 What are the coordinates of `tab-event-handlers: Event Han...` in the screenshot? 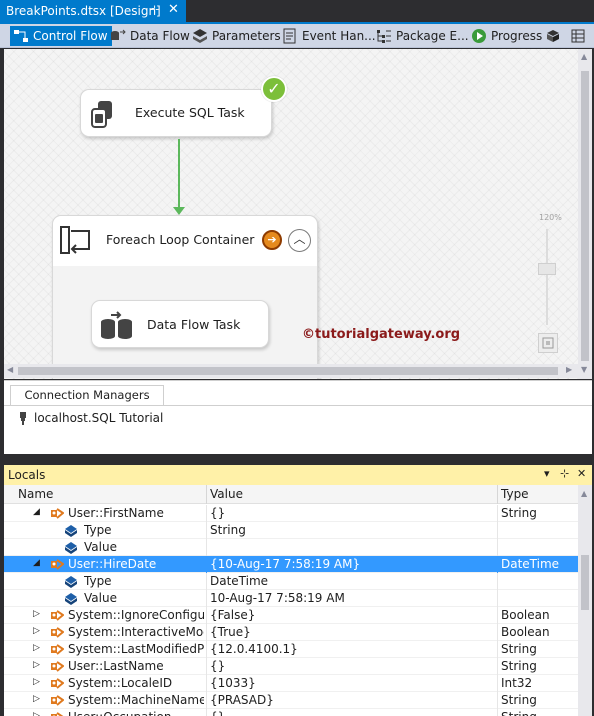 It's located at (329, 36).